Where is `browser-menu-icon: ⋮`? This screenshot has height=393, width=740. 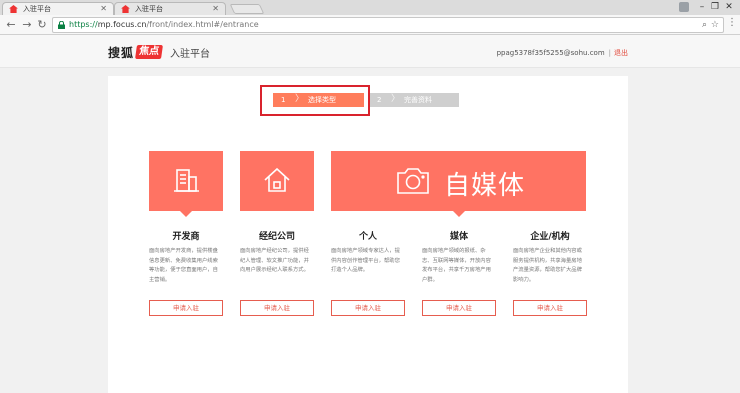
browser-menu-icon: ⋮ is located at coordinates (732, 22).